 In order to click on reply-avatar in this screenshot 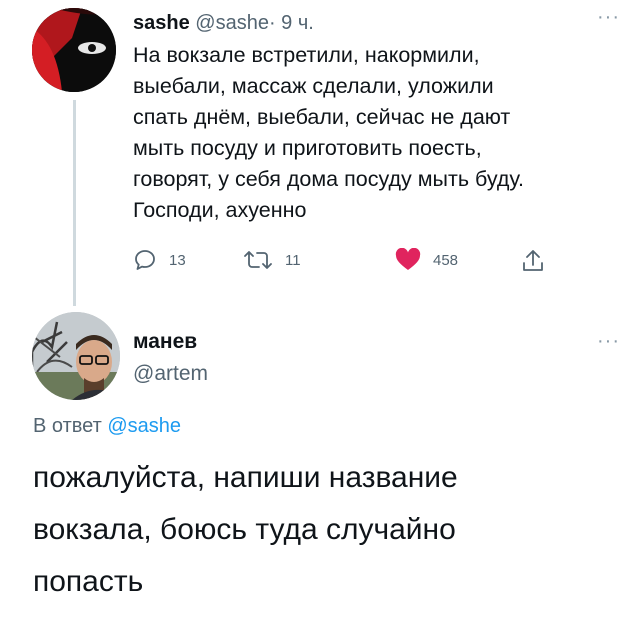, I will do `click(76, 356)`.